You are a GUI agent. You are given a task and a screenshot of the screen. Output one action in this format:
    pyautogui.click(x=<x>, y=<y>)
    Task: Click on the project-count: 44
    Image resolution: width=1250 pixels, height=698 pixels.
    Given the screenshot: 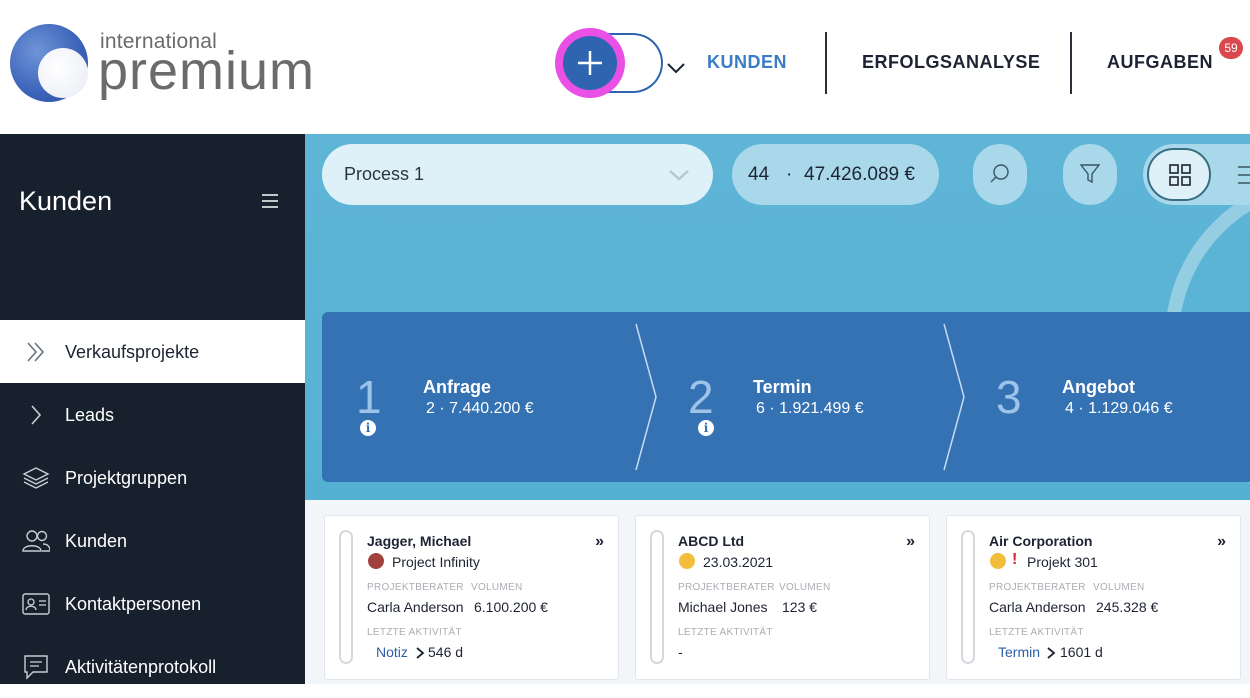 What is the action you would take?
    pyautogui.click(x=759, y=174)
    